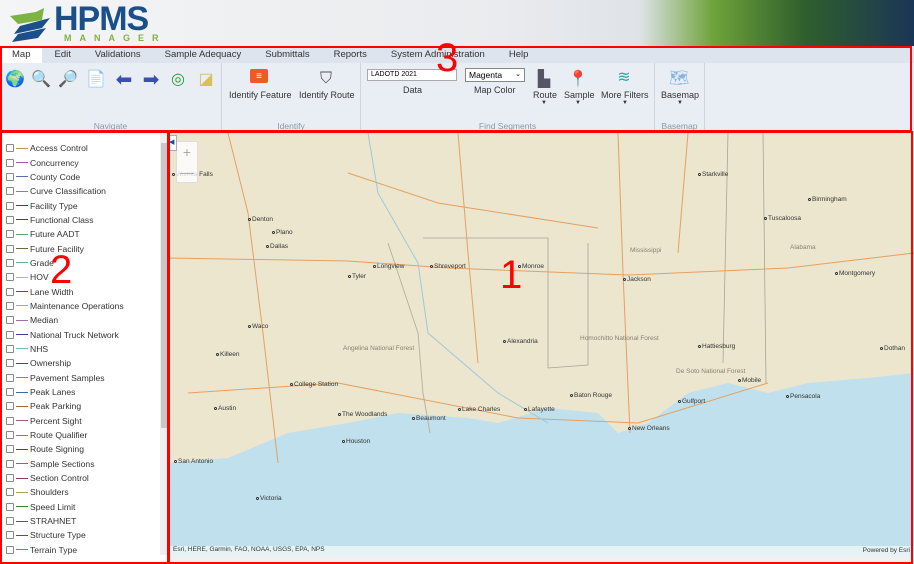  What do you see at coordinates (172, 143) in the screenshot?
I see `collapse-sidebar-button: ◀` at bounding box center [172, 143].